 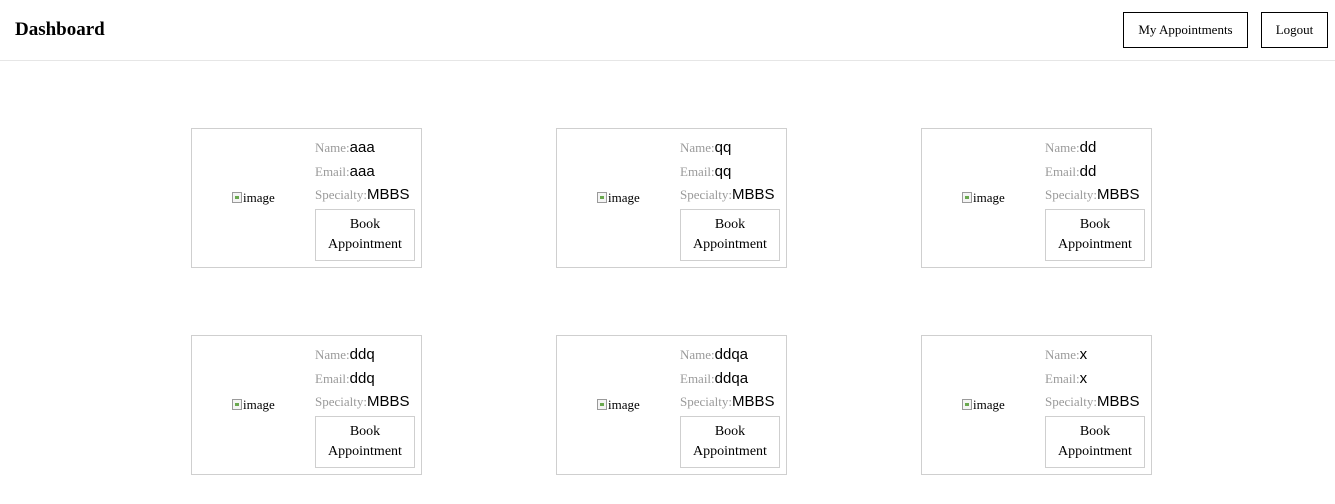 I want to click on doctor-name: ddqa, so click(x=731, y=354).